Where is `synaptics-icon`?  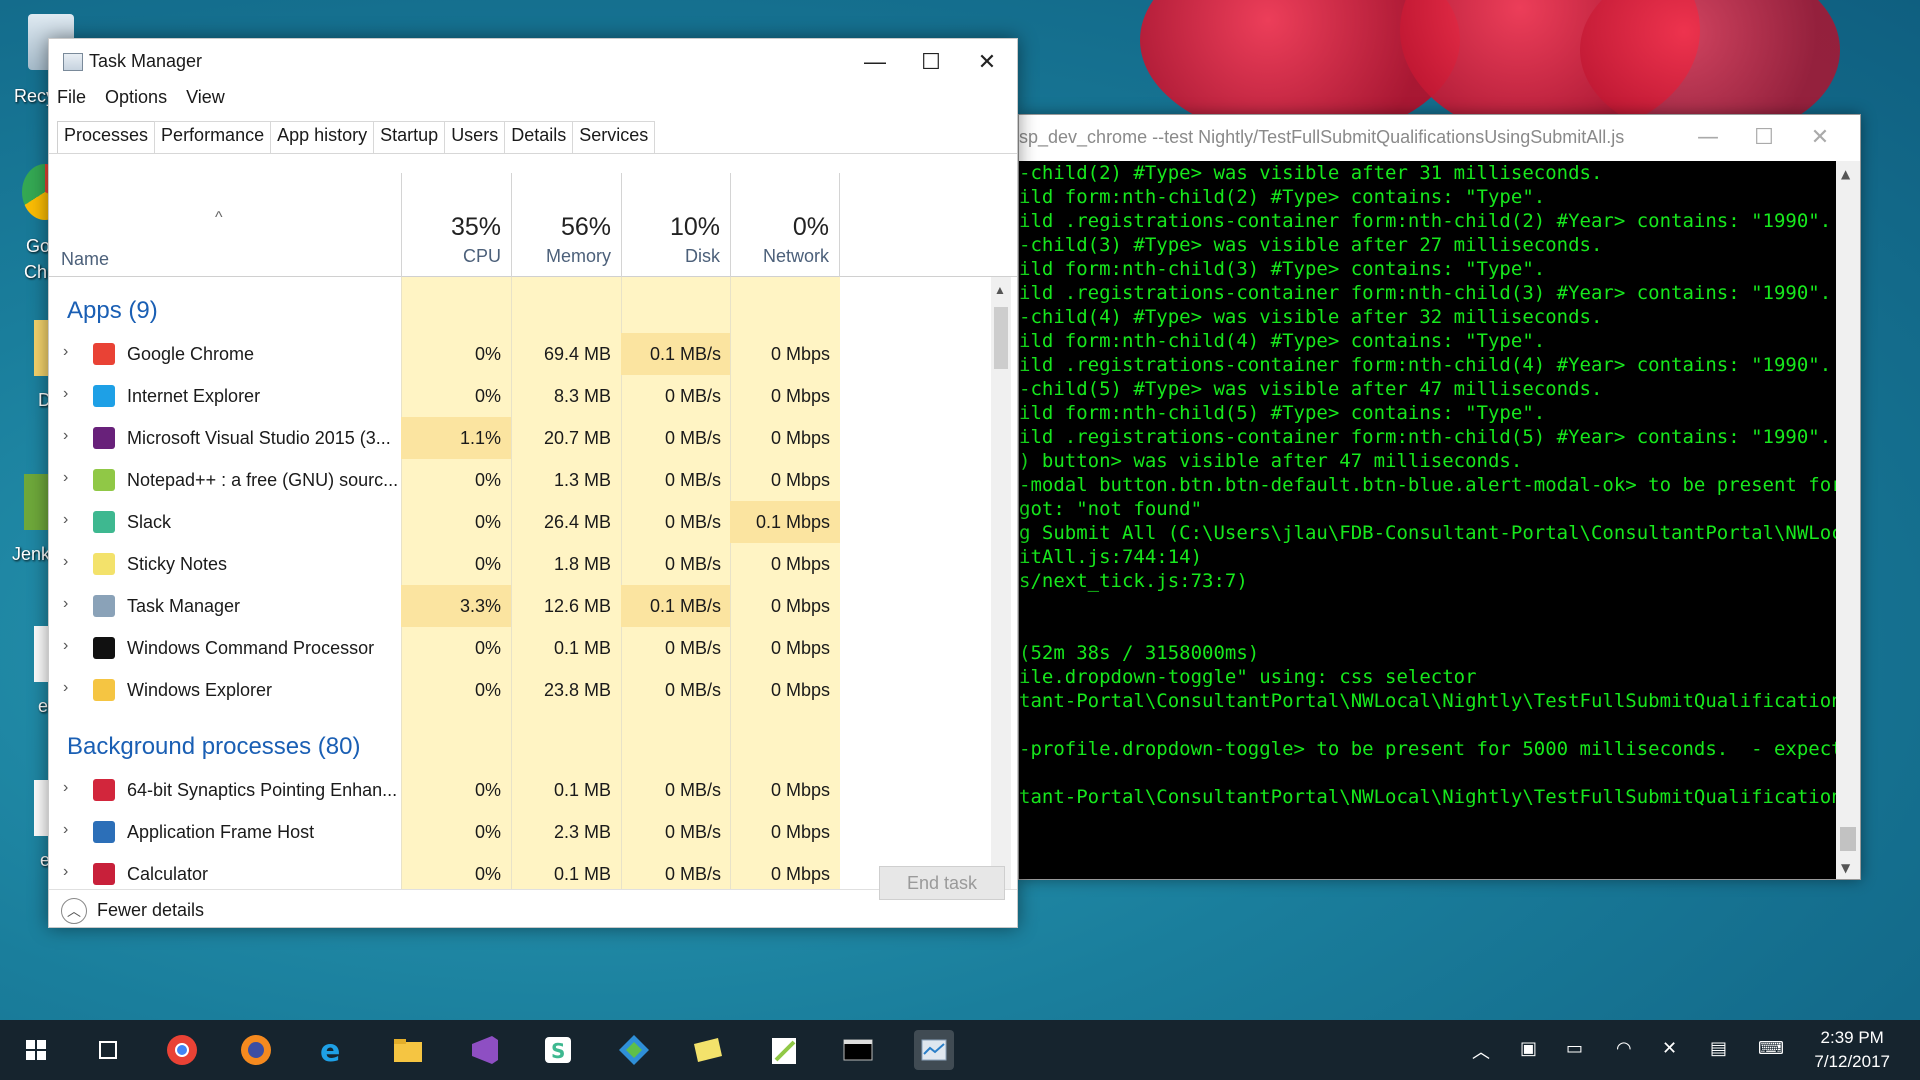 synaptics-icon is located at coordinates (104, 790).